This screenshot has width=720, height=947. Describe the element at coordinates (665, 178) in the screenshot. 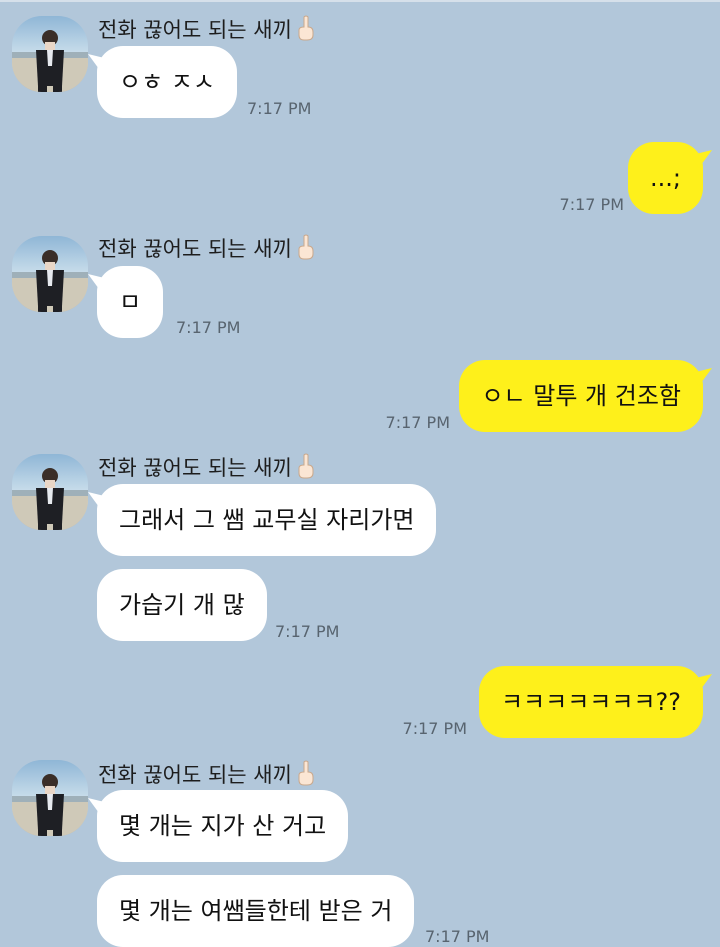

I see `outgoing-message-bubble: ...;` at that location.